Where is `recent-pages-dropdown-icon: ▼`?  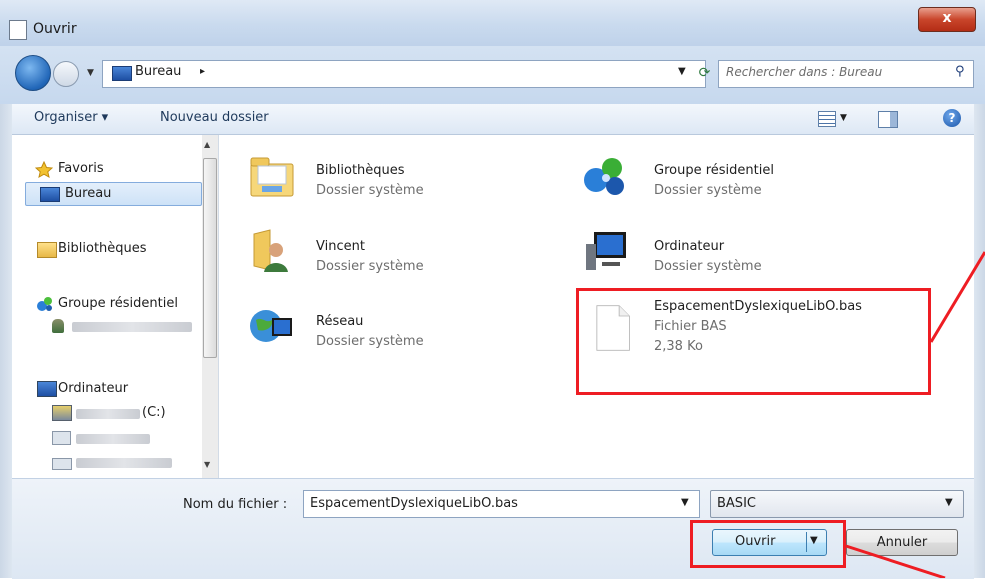 recent-pages-dropdown-icon: ▼ is located at coordinates (90, 73).